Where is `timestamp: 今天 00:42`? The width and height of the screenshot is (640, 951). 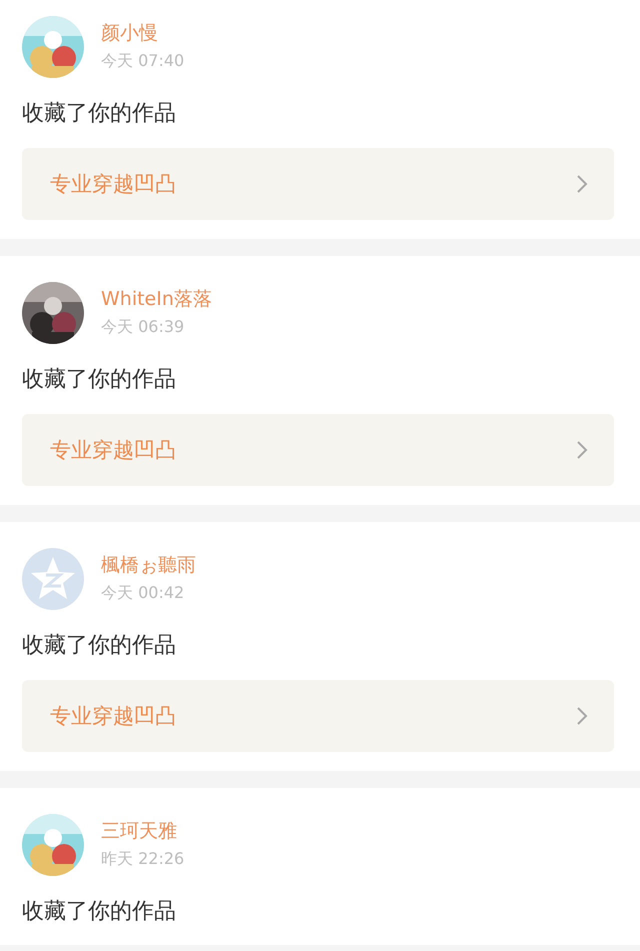 timestamp: 今天 00:42 is located at coordinates (143, 593).